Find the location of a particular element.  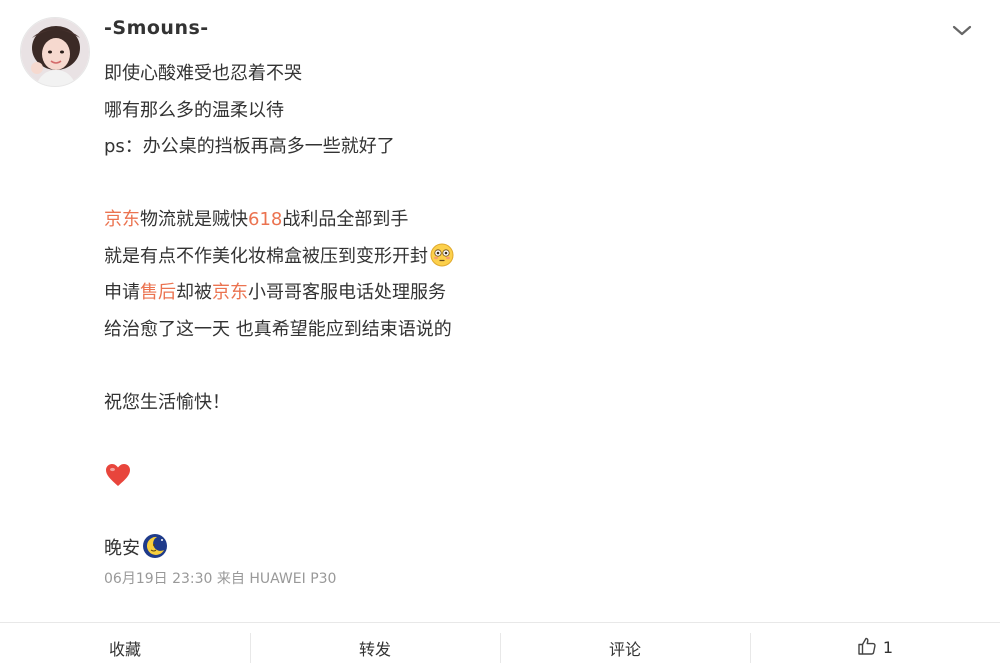

text-line: 就是有点不作美化妆棉盒被压到变形开封 is located at coordinates (484, 257).